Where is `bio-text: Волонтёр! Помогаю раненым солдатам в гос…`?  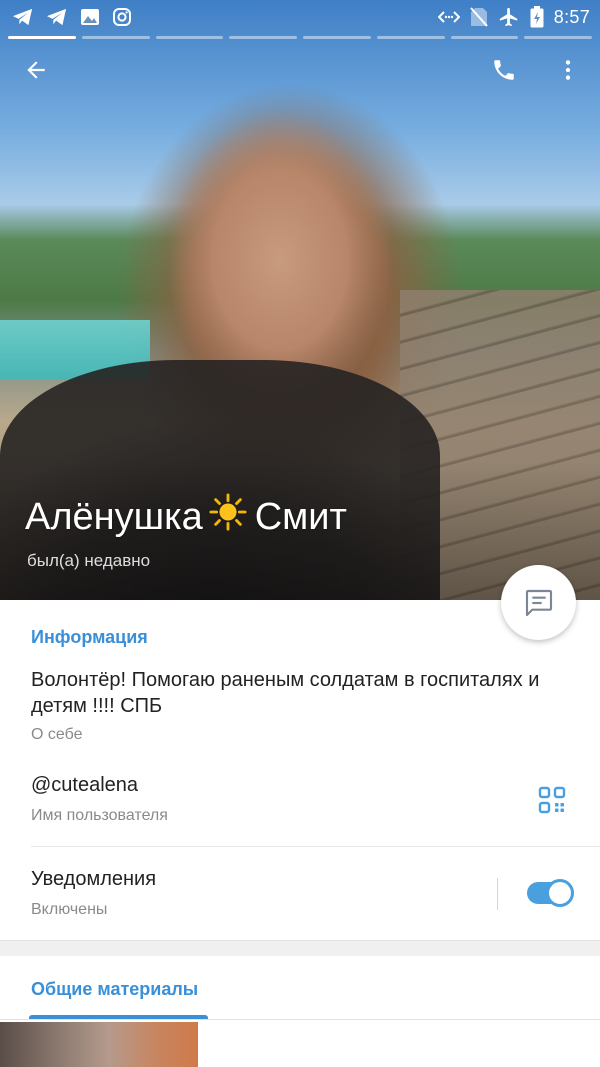
bio-text: Волонтёр! Помогаю раненым солдатам в гос… is located at coordinates (301, 693).